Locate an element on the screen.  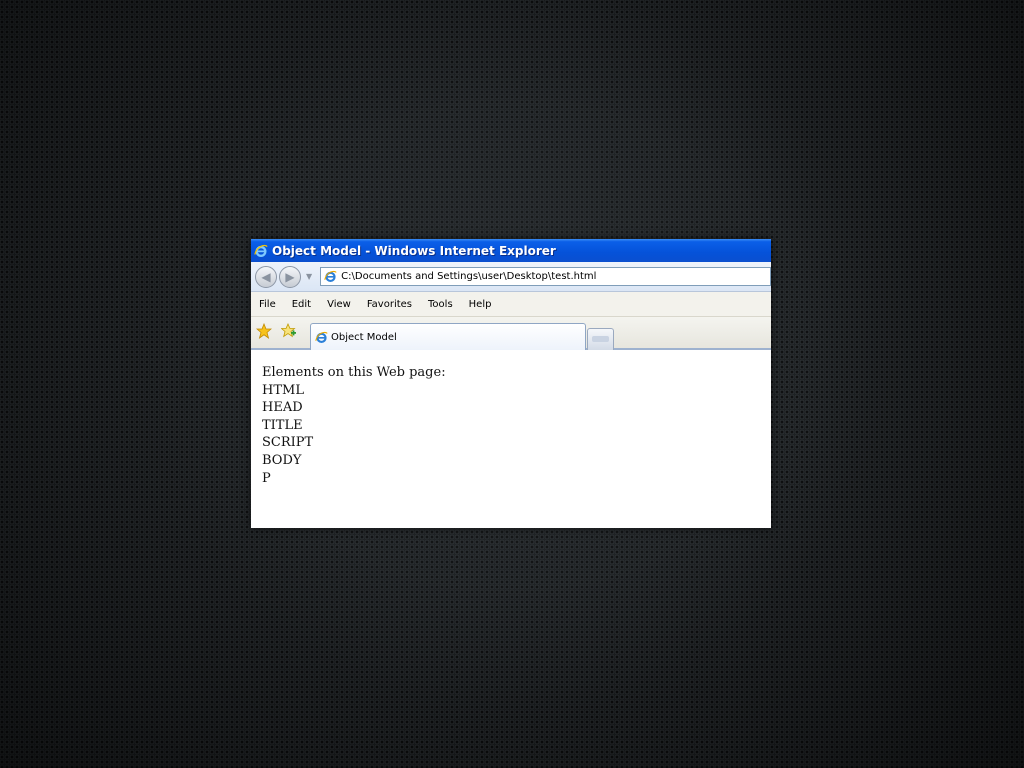
element-item: HTML is located at coordinates (283, 390).